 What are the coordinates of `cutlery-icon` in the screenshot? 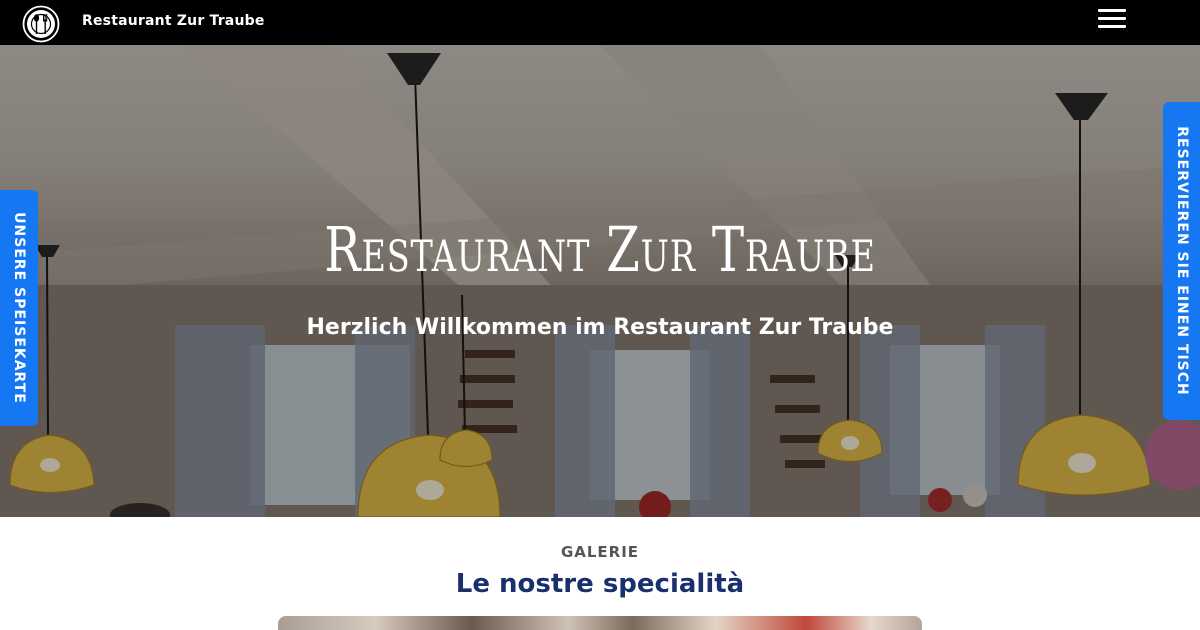 It's located at (41, 24).